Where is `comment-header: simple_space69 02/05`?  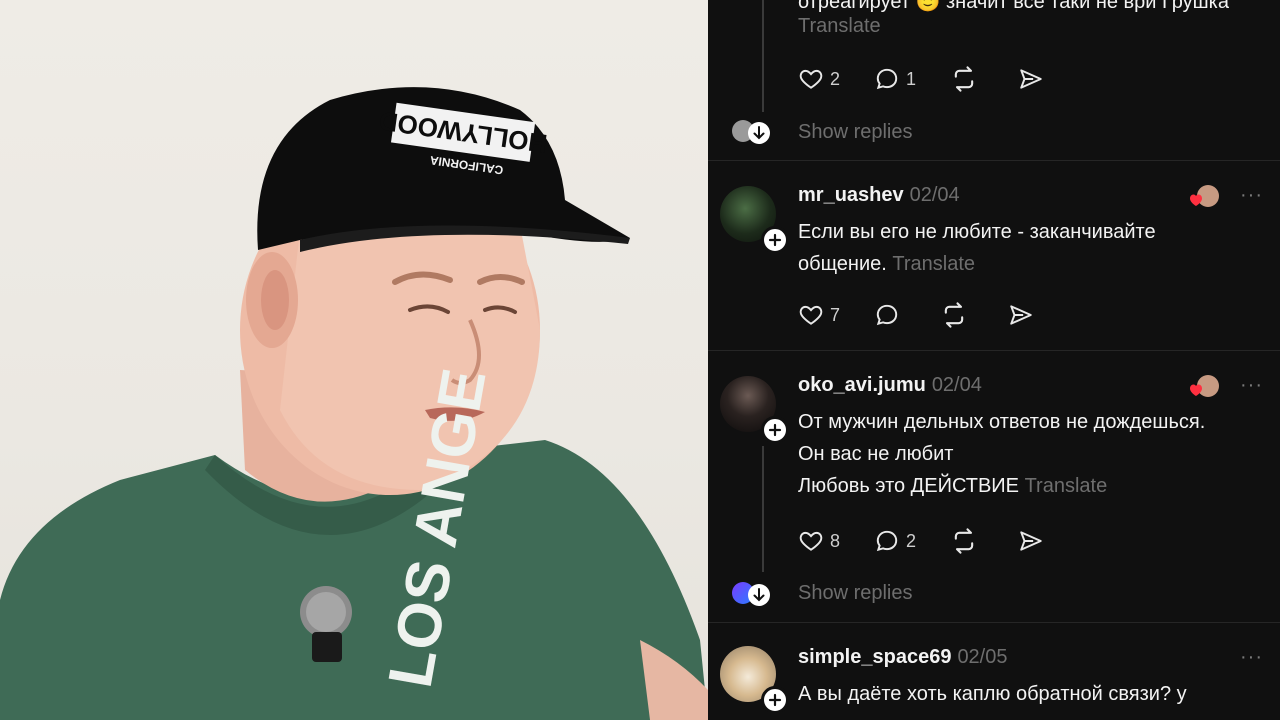 comment-header: simple_space69 02/05 is located at coordinates (903, 657).